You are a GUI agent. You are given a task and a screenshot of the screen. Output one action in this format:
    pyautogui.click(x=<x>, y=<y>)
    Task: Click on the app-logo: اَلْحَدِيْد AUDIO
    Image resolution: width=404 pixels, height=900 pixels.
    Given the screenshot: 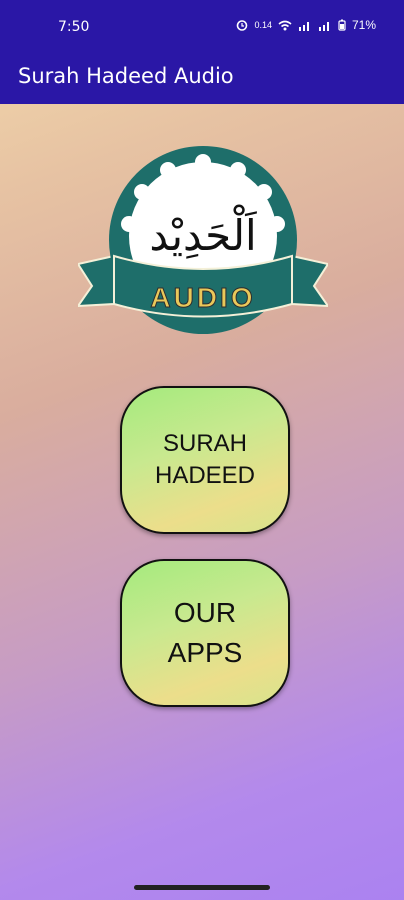 What is the action you would take?
    pyautogui.click(x=203, y=244)
    